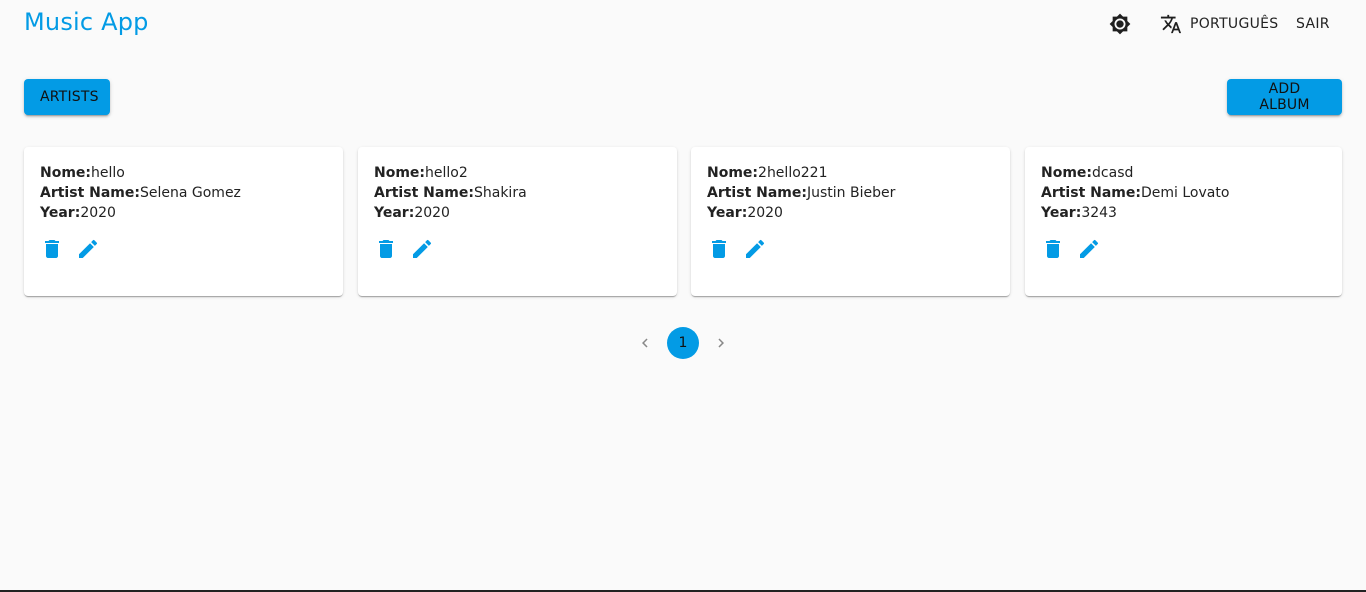  I want to click on album-artist-row: Artist Name:Selena Gomez, so click(183, 193).